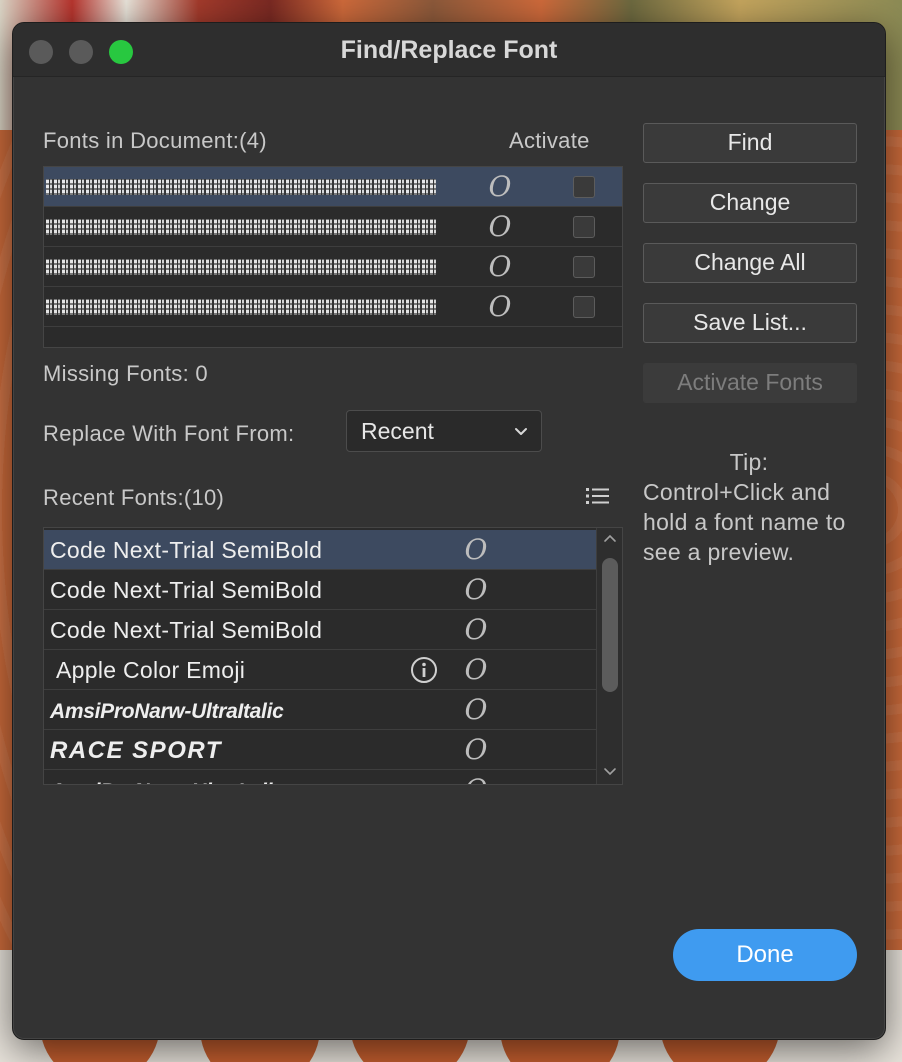 The image size is (902, 1062). What do you see at coordinates (151, 670) in the screenshot?
I see `recent-font-name: Apple Color Emoji` at bounding box center [151, 670].